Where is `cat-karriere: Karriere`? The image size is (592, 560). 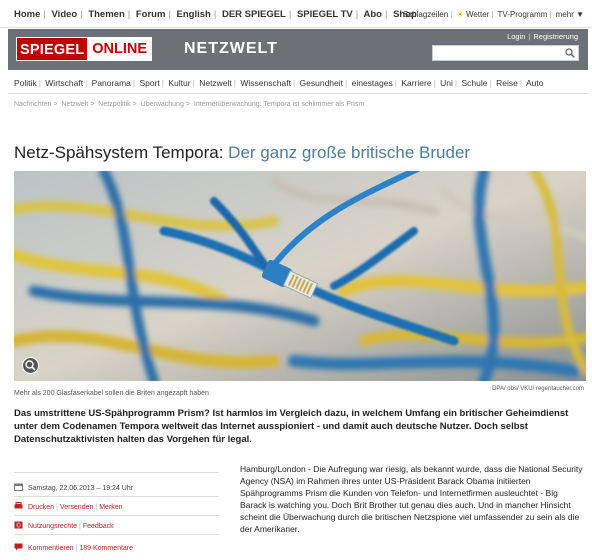 cat-karriere: Karriere is located at coordinates (416, 83).